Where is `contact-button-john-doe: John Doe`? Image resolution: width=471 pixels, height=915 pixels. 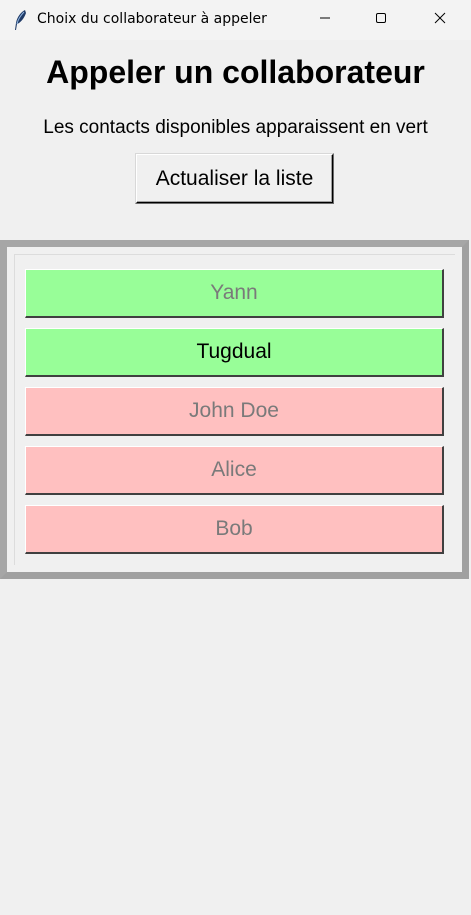
contact-button-john-doe: John Doe is located at coordinates (234, 411).